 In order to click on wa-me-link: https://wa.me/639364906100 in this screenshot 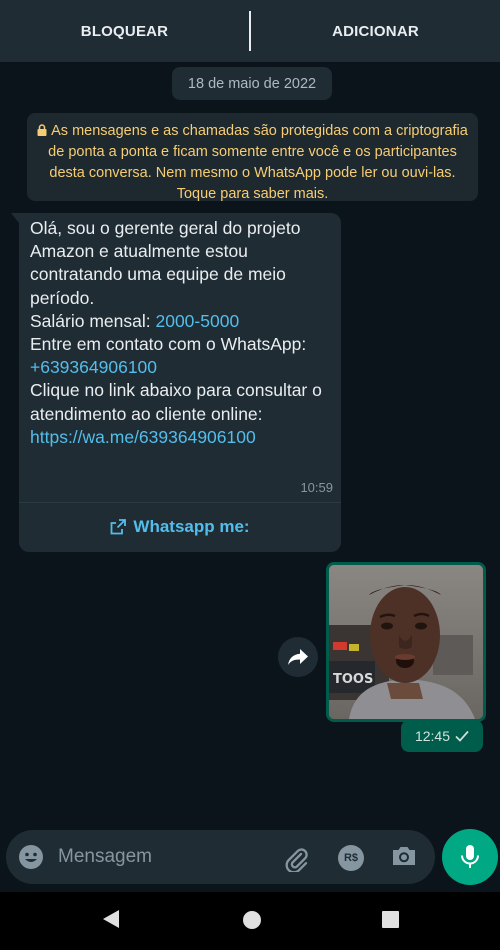, I will do `click(143, 437)`.